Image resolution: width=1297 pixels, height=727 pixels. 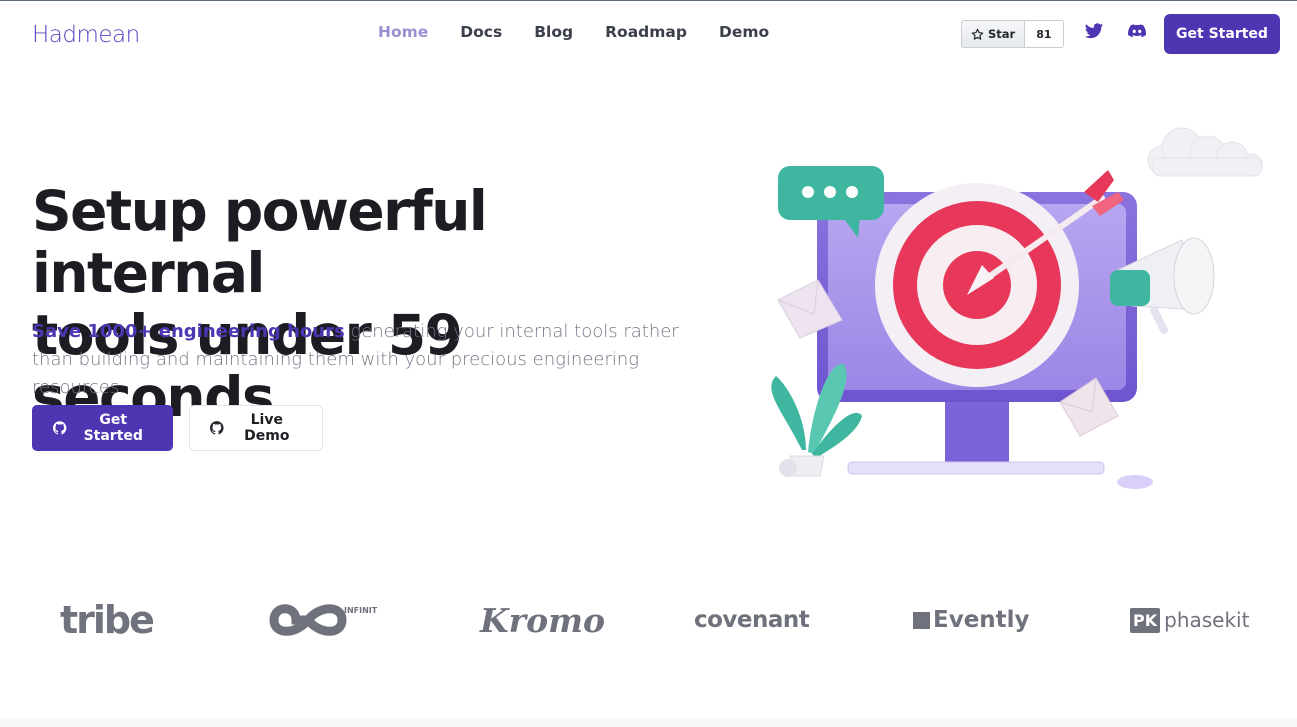 I want to click on phasekit-label: phasekit, so click(x=1207, y=620).